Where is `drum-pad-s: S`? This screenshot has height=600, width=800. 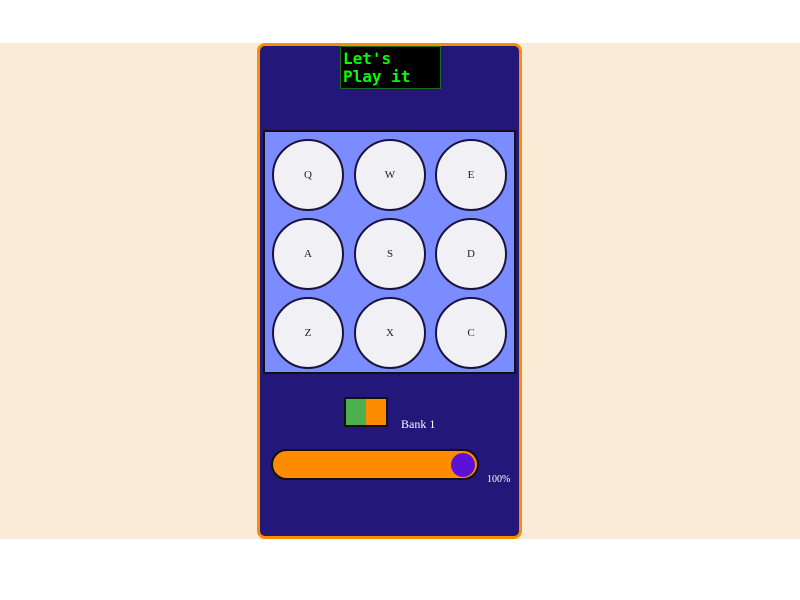 drum-pad-s: S is located at coordinates (390, 254).